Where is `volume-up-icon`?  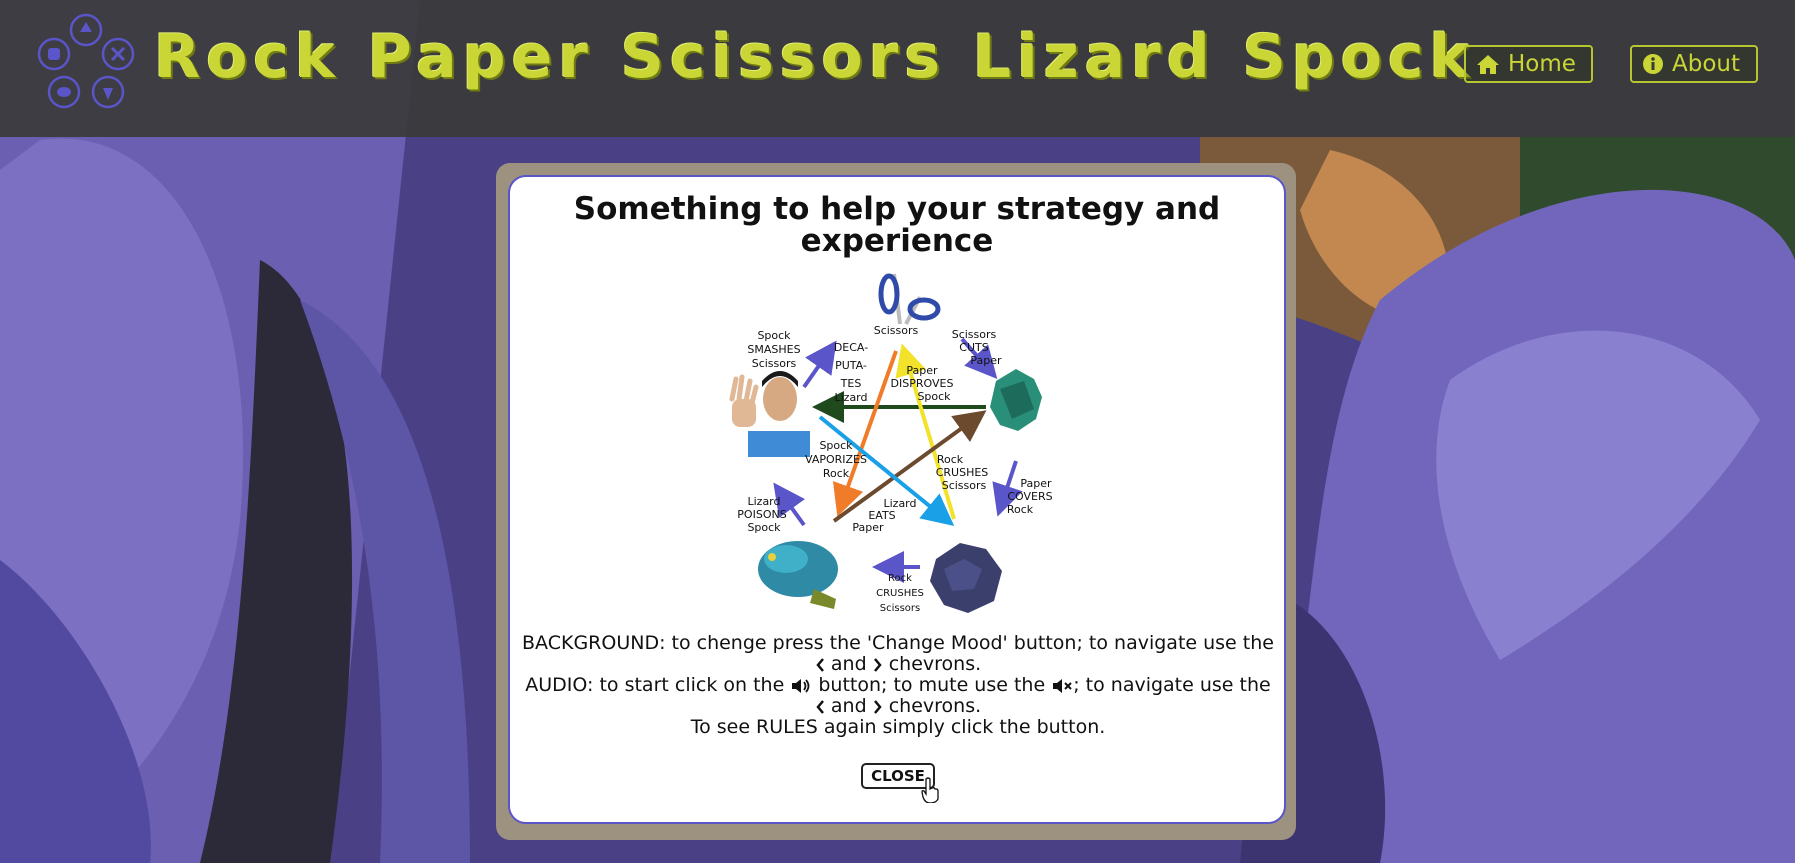 volume-up-icon is located at coordinates (801, 685).